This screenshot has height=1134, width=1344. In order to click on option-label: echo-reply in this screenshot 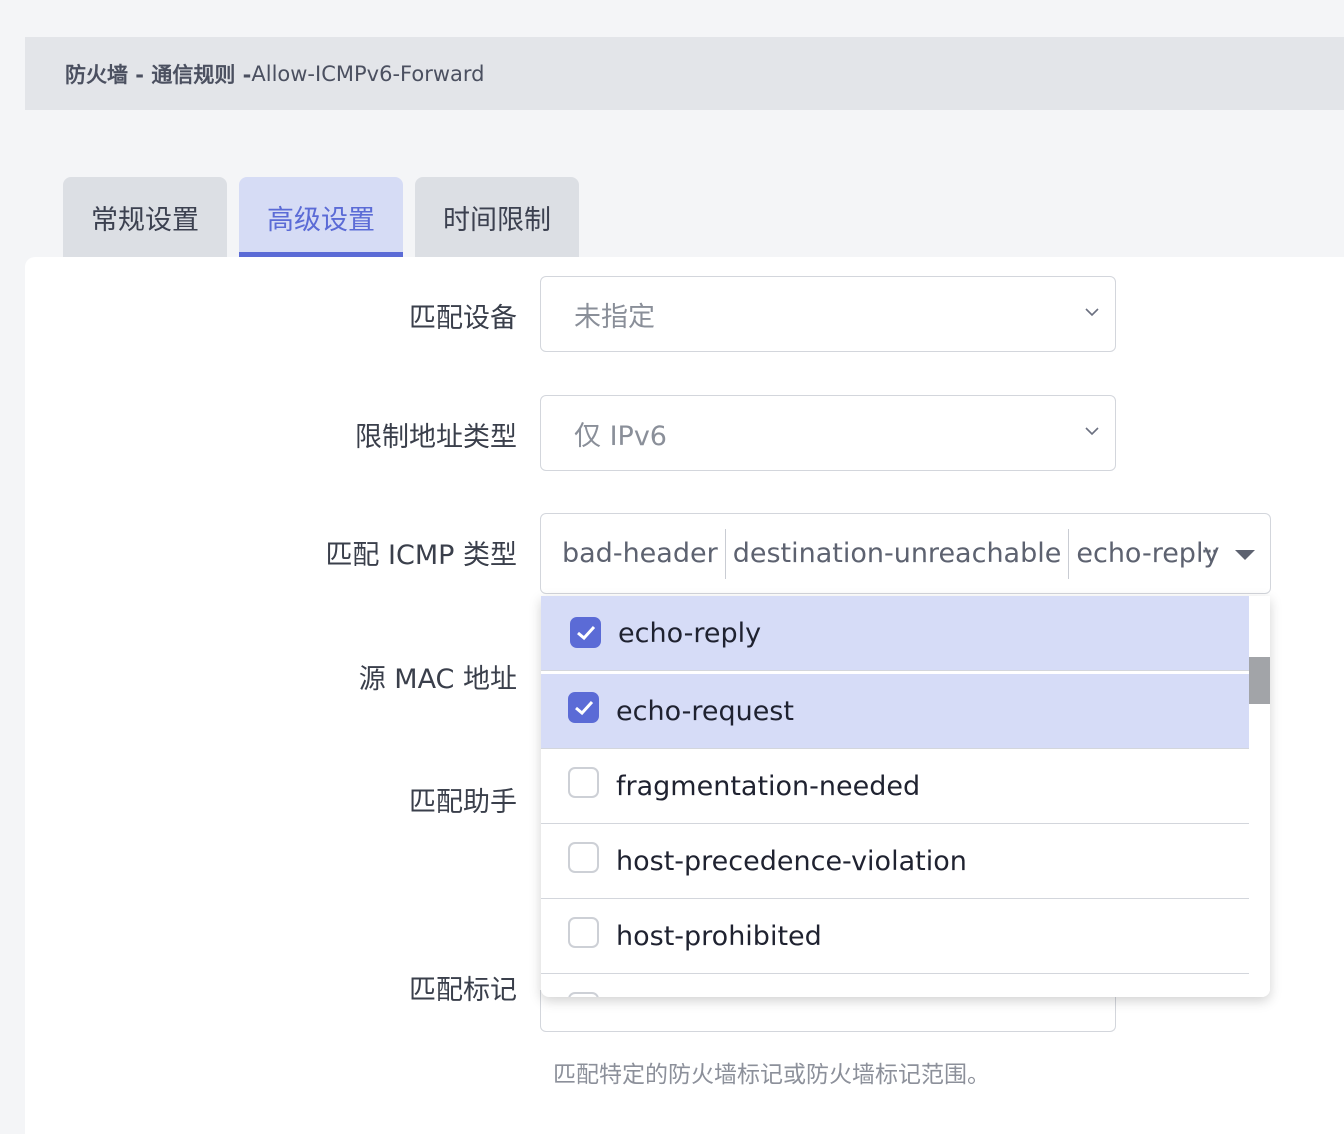, I will do `click(690, 633)`.